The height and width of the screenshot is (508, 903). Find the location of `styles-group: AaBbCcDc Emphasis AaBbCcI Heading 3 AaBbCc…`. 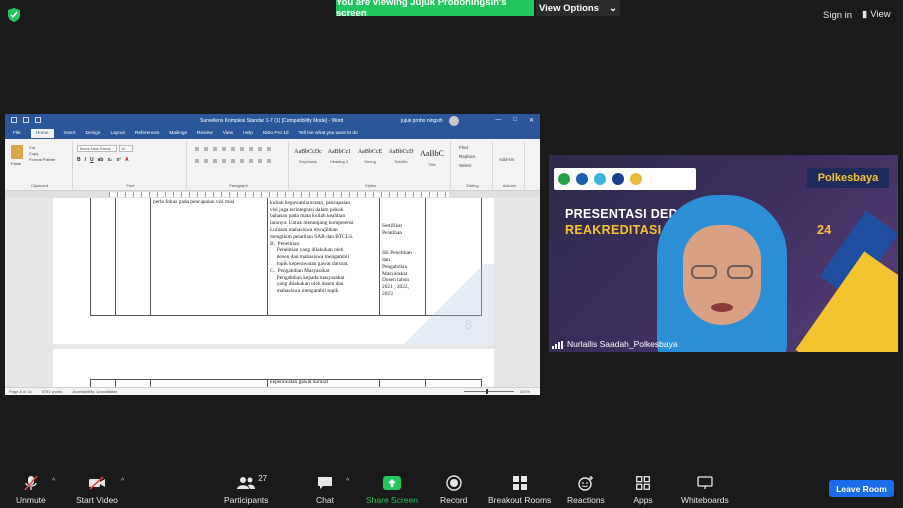

styles-group: AaBbCcDc Emphasis AaBbCcI Heading 3 AaBbCc… is located at coordinates (371, 165).